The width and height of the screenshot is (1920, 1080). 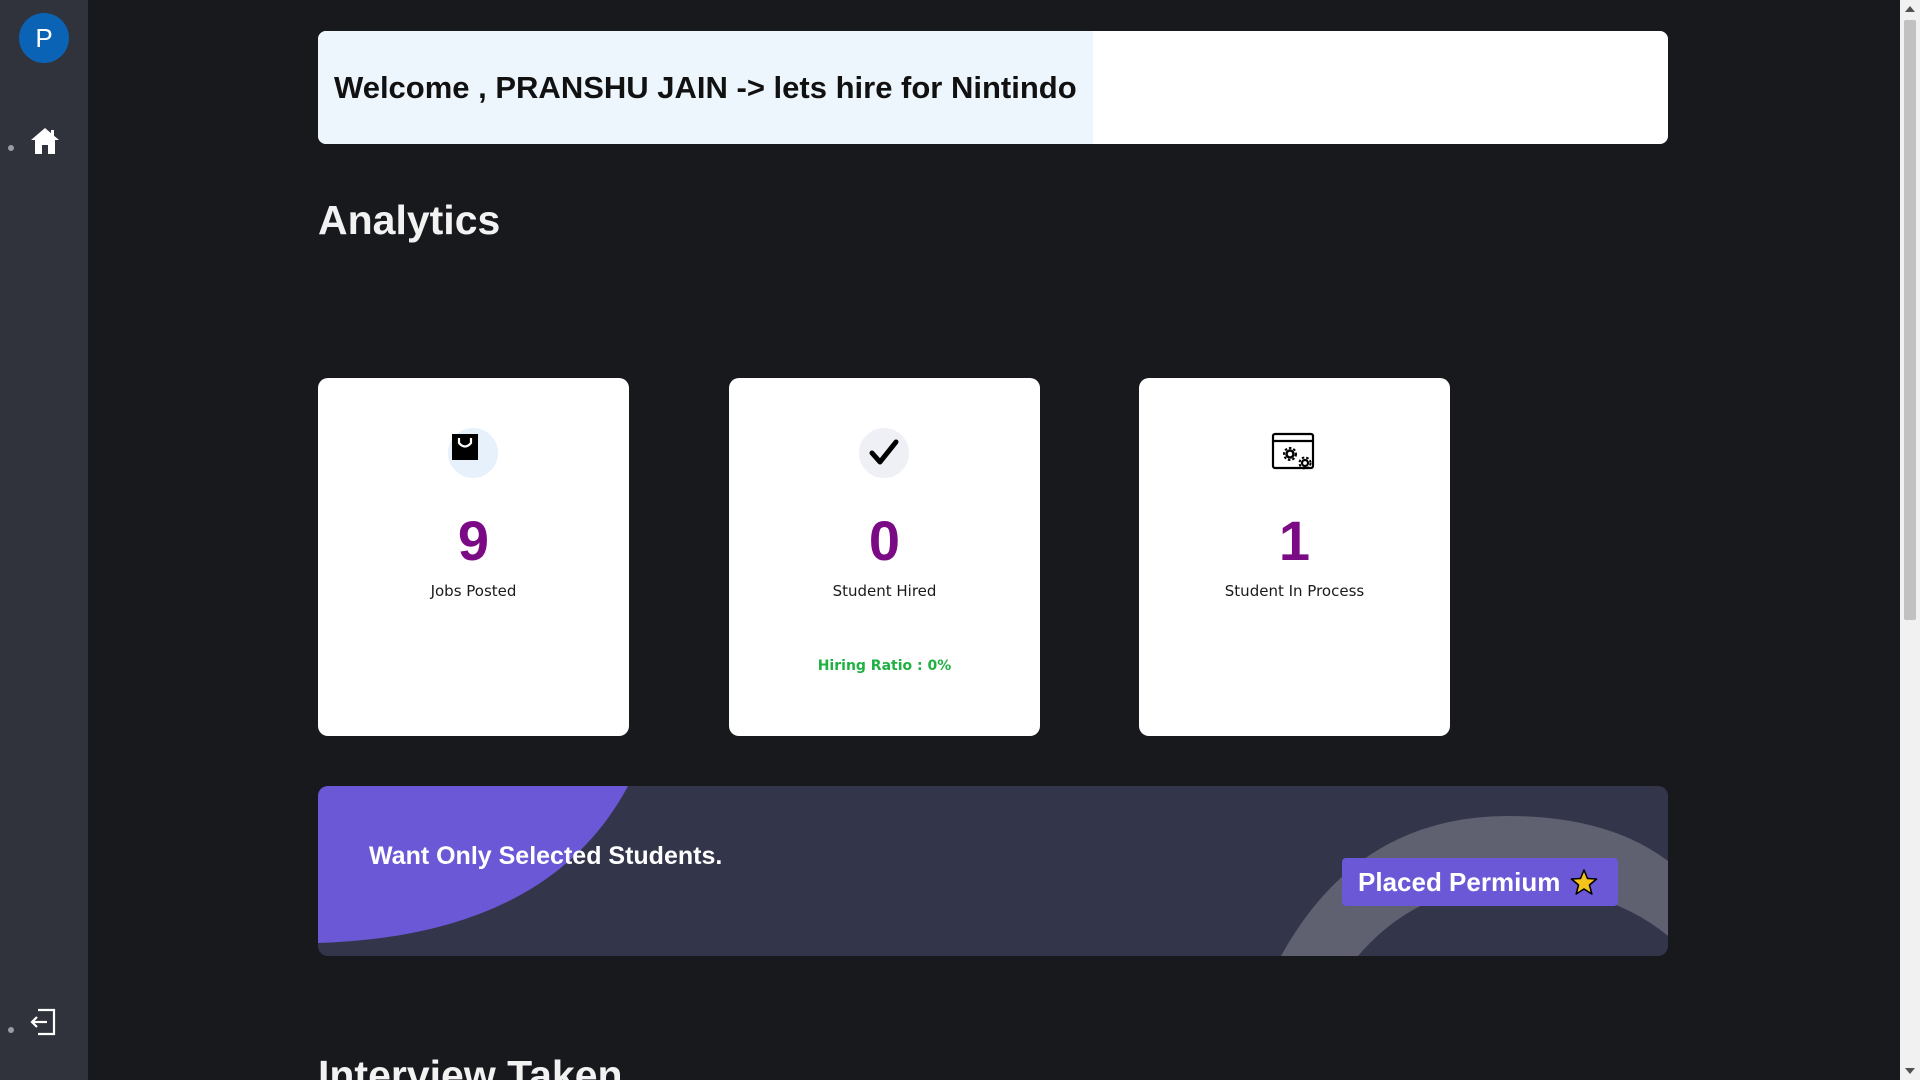 What do you see at coordinates (44, 1022) in the screenshot?
I see `logout-icon` at bounding box center [44, 1022].